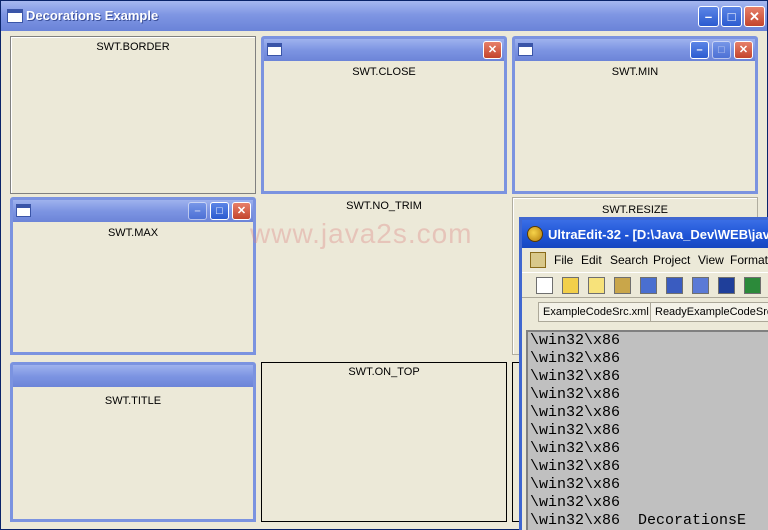 Image resolution: width=768 pixels, height=530 pixels. Describe the element at coordinates (384, 372) in the screenshot. I see `shell-label-on-top: SWT.ON_TOP` at that location.